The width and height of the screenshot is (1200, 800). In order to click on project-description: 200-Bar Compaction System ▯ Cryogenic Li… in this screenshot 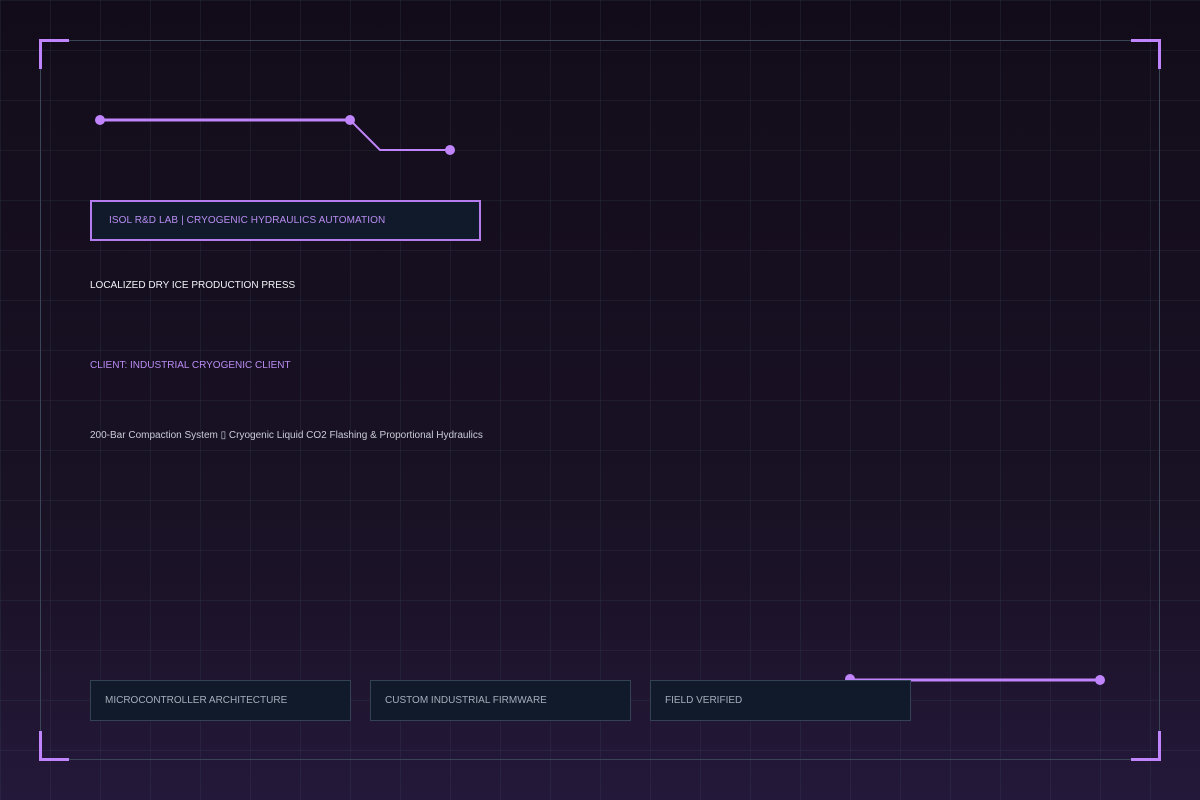, I will do `click(286, 435)`.